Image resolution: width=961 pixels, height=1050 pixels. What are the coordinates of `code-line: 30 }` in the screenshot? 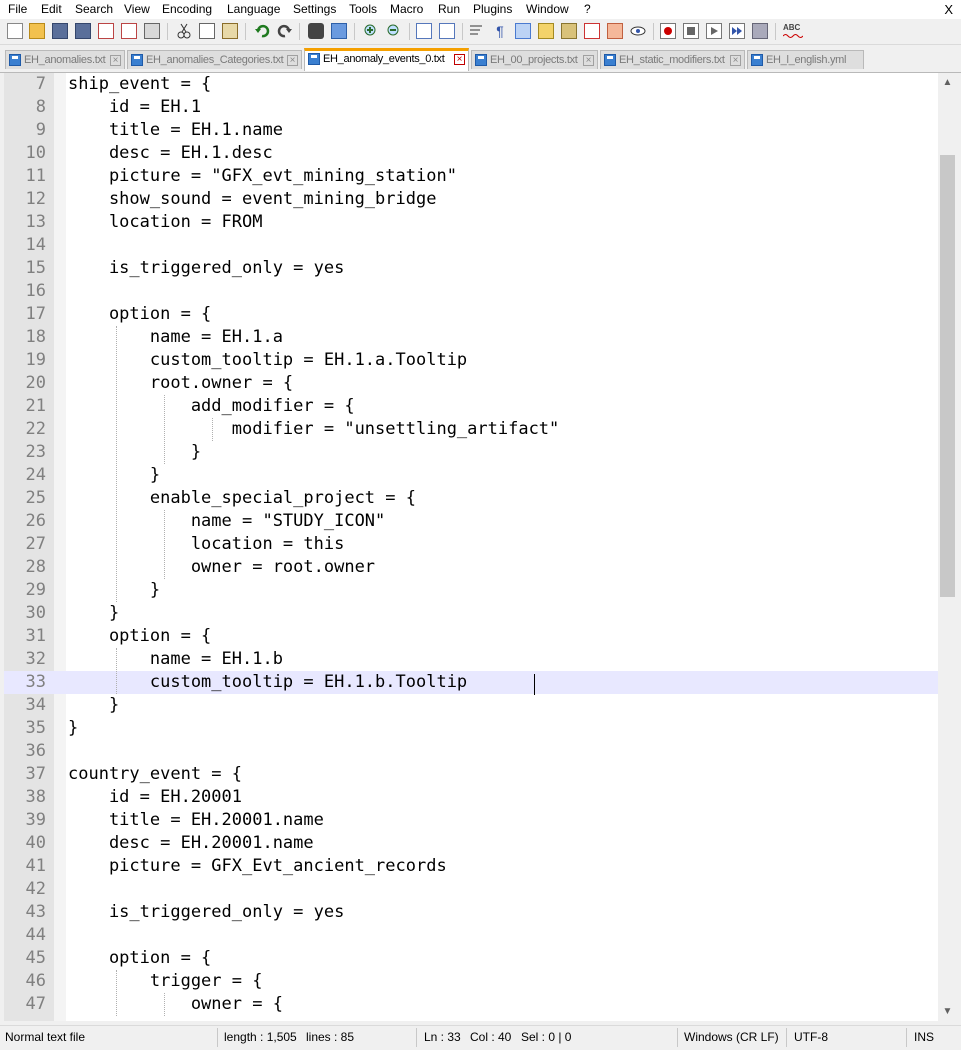 It's located at (471, 613).